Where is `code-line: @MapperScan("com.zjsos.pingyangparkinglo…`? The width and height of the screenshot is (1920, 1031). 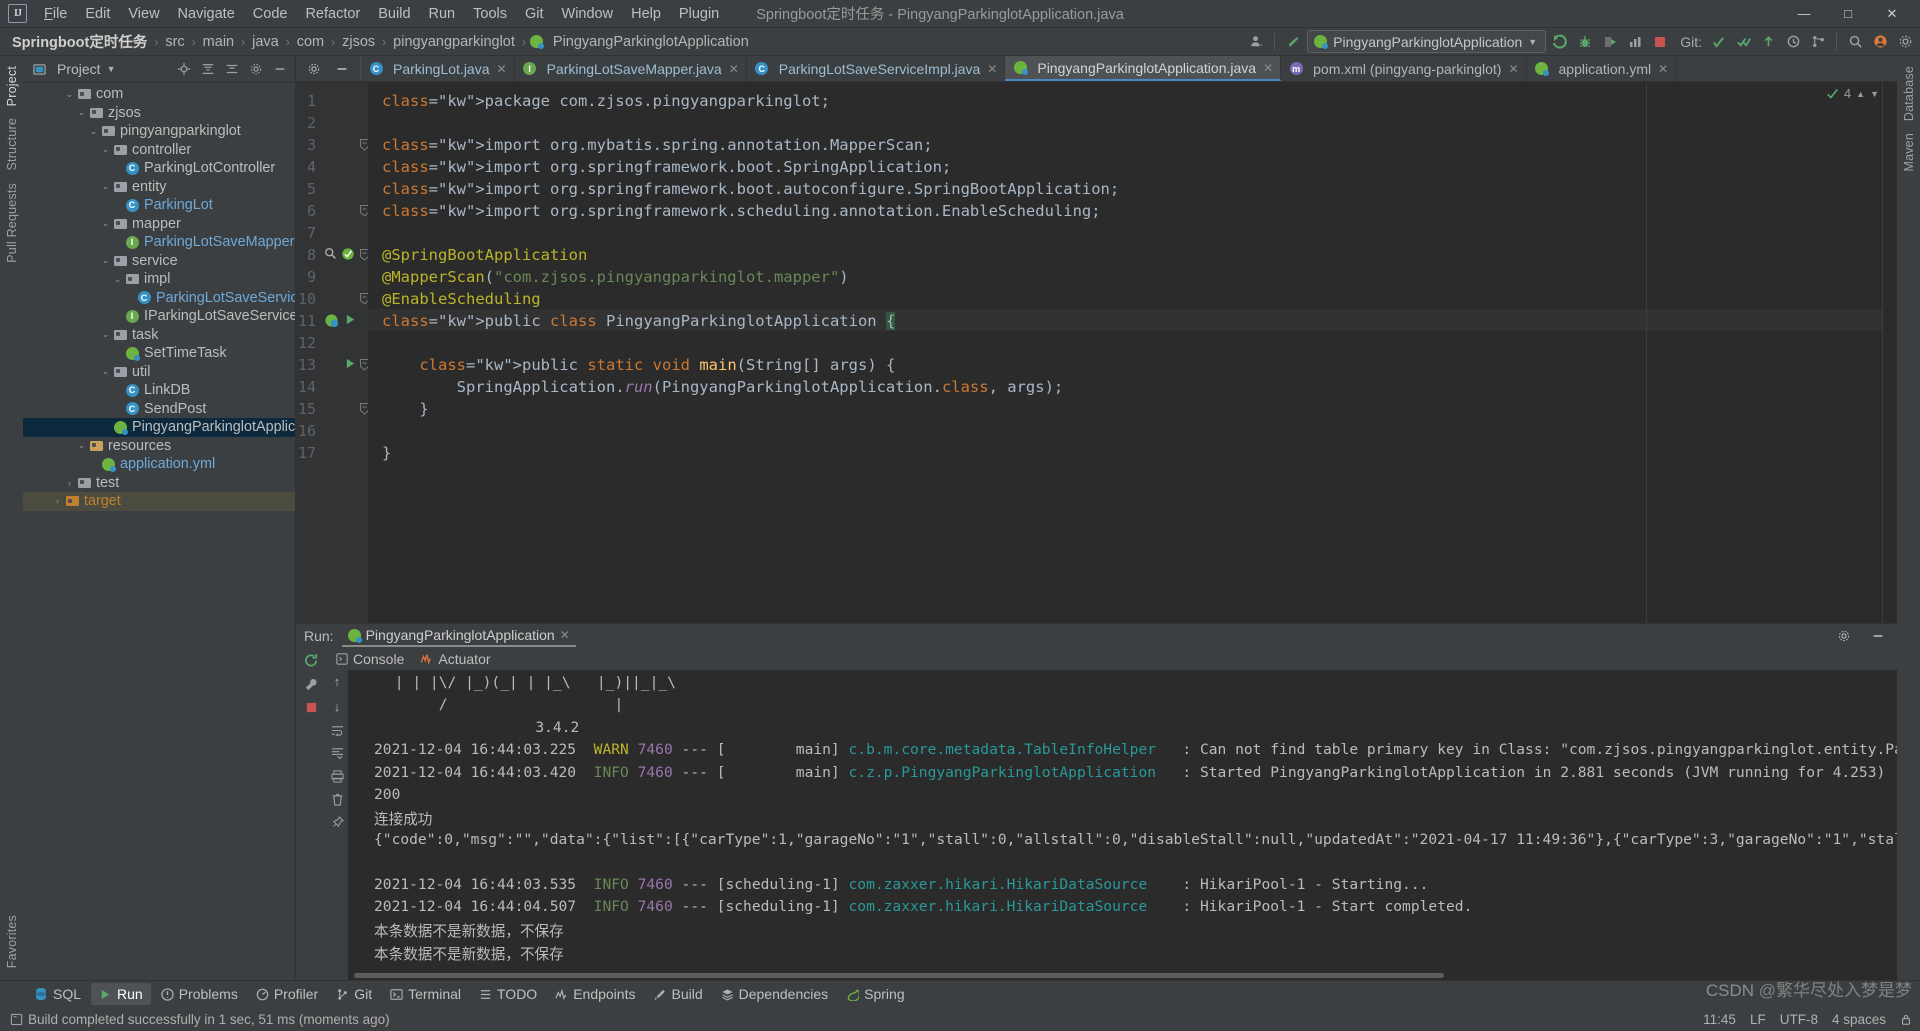
code-line: @MapperScan("com.zjsos.pingyangparkinglo… is located at coordinates (615, 277).